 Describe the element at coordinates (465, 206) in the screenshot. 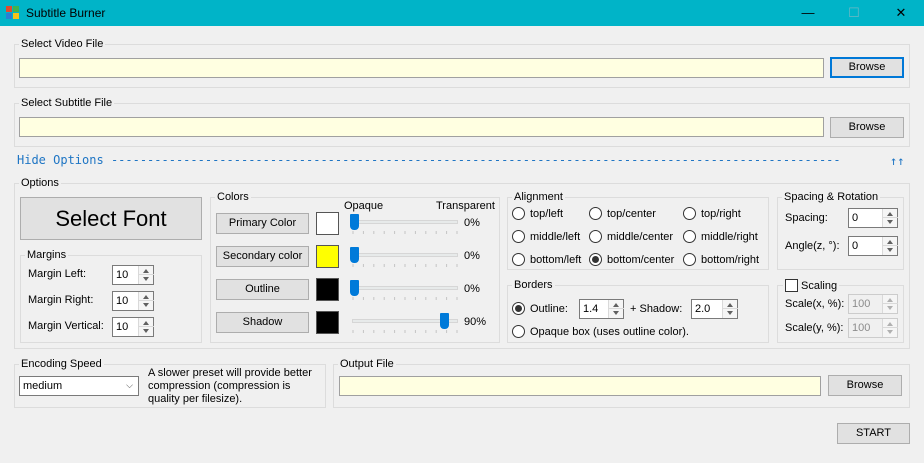

I see `transparent-label: Transparent` at that location.